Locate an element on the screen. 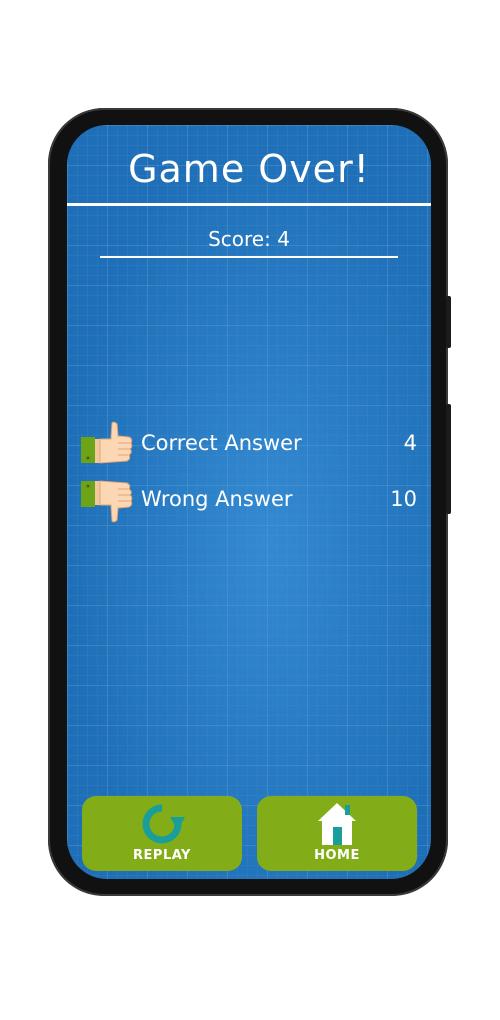 Image resolution: width=500 pixels, height=1020 pixels. thumbs-up-icon is located at coordinates (107, 442).